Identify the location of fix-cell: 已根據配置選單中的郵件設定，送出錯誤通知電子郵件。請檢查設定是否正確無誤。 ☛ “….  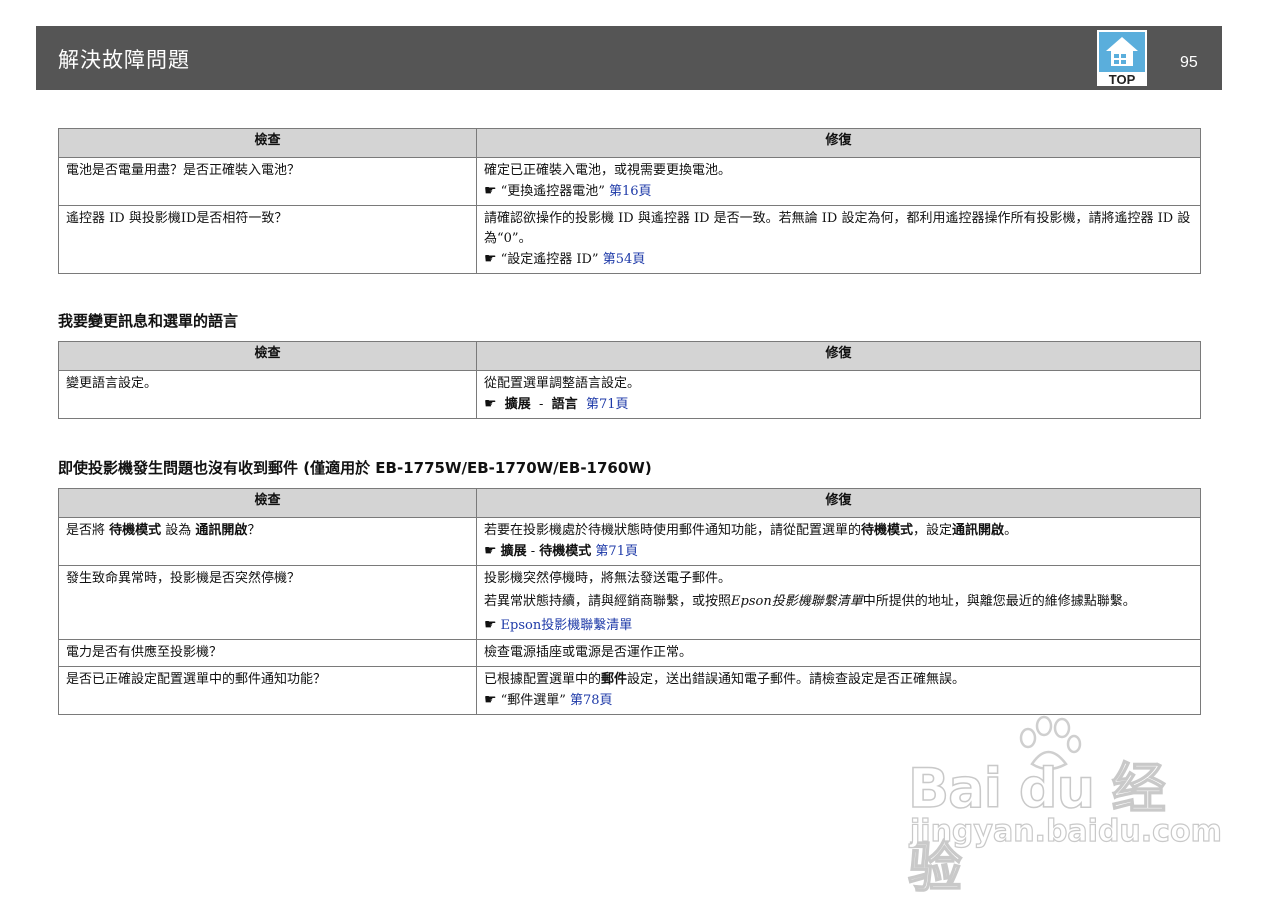
(838, 690).